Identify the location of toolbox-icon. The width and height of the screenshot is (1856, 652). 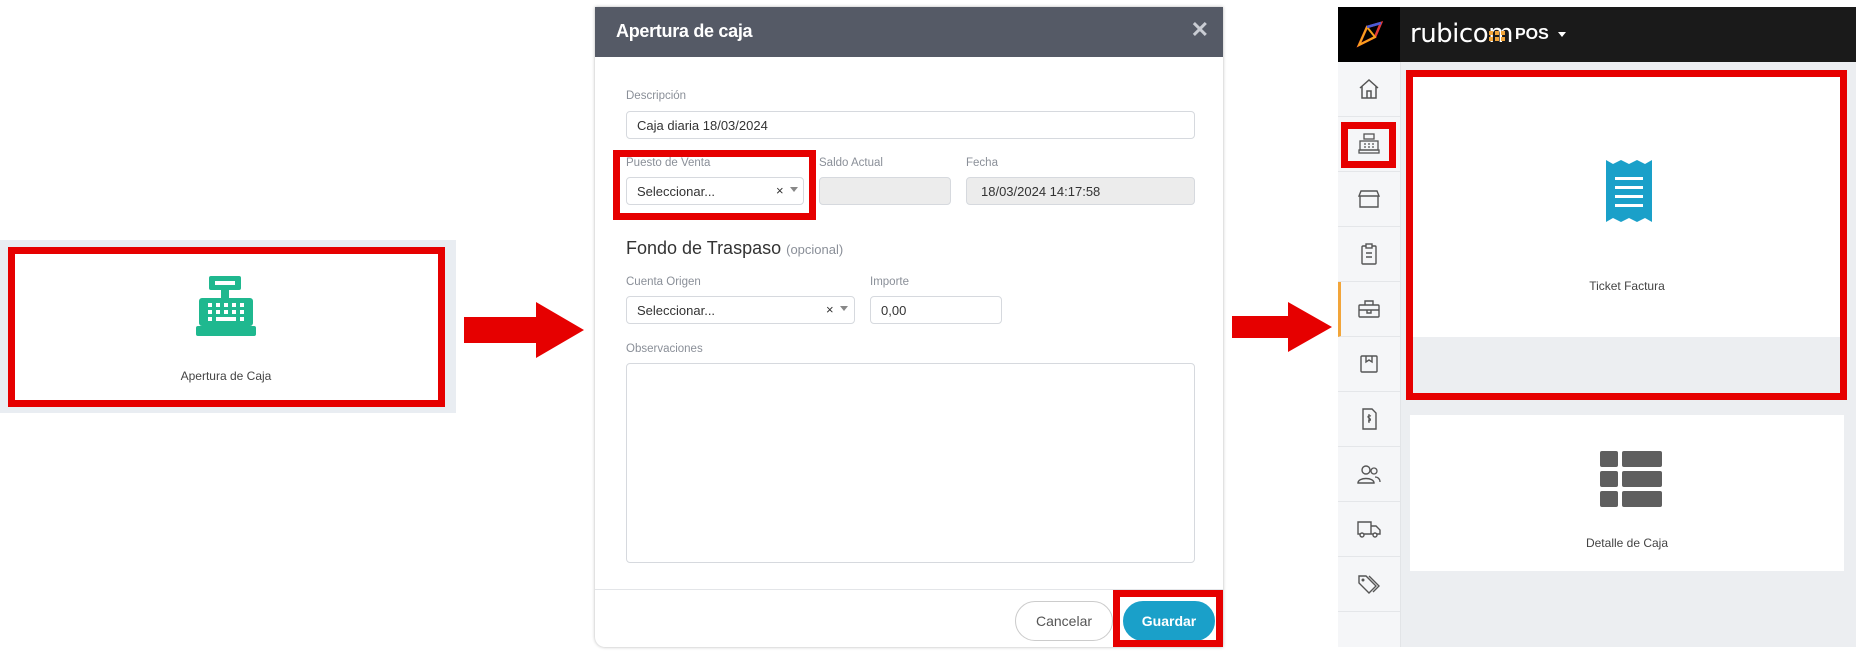
(1369, 309).